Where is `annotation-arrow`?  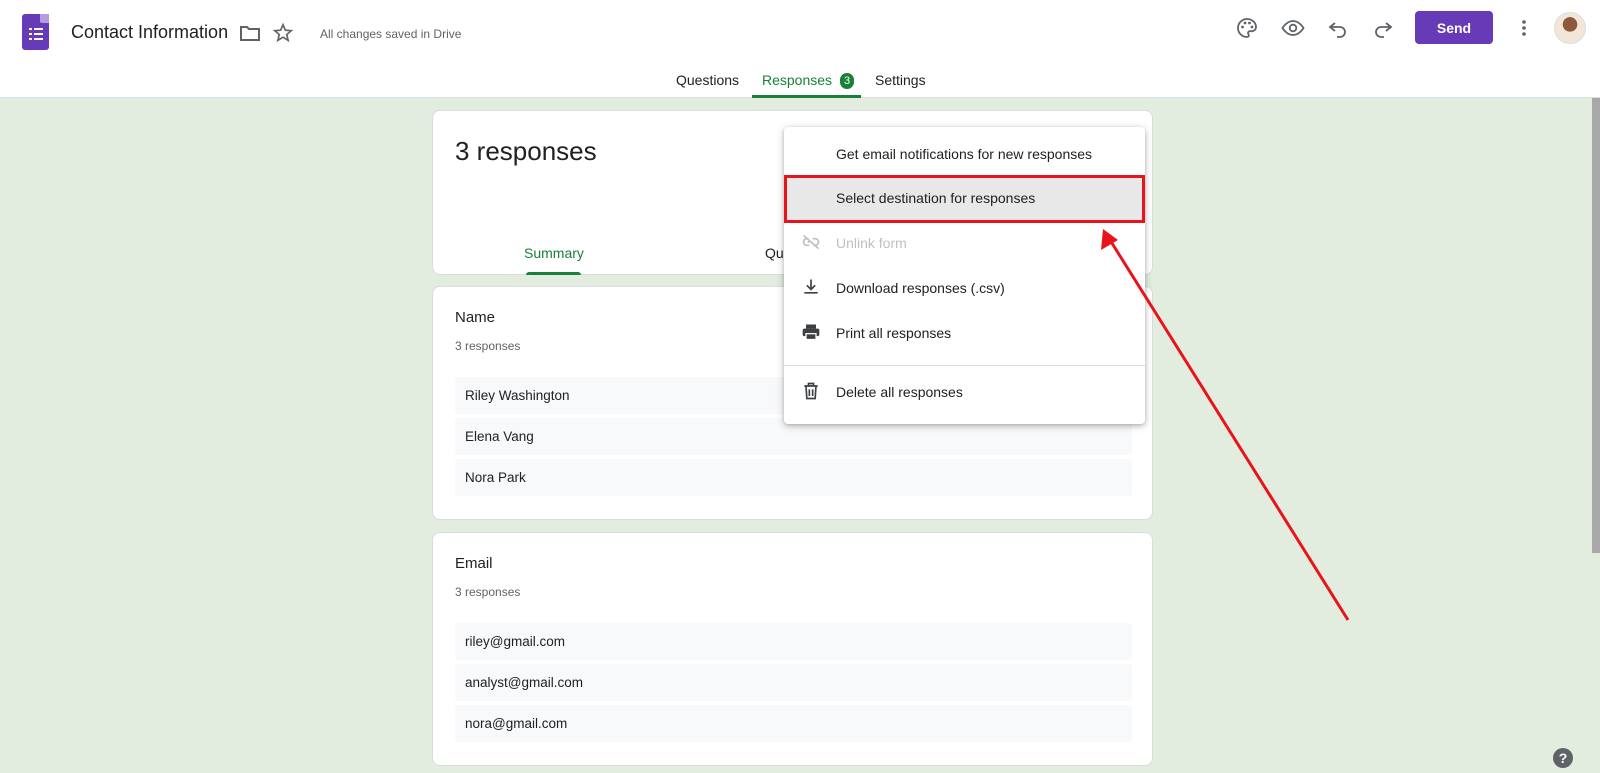 annotation-arrow is located at coordinates (1225, 425).